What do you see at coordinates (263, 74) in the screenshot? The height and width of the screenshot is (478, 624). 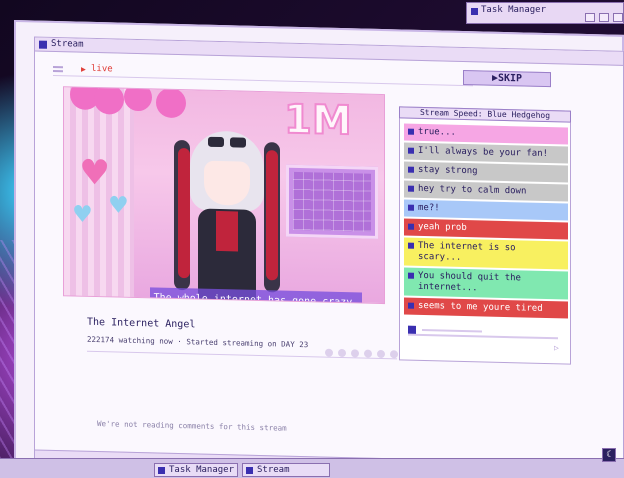 I see `stream-topbar: ▶ live` at bounding box center [263, 74].